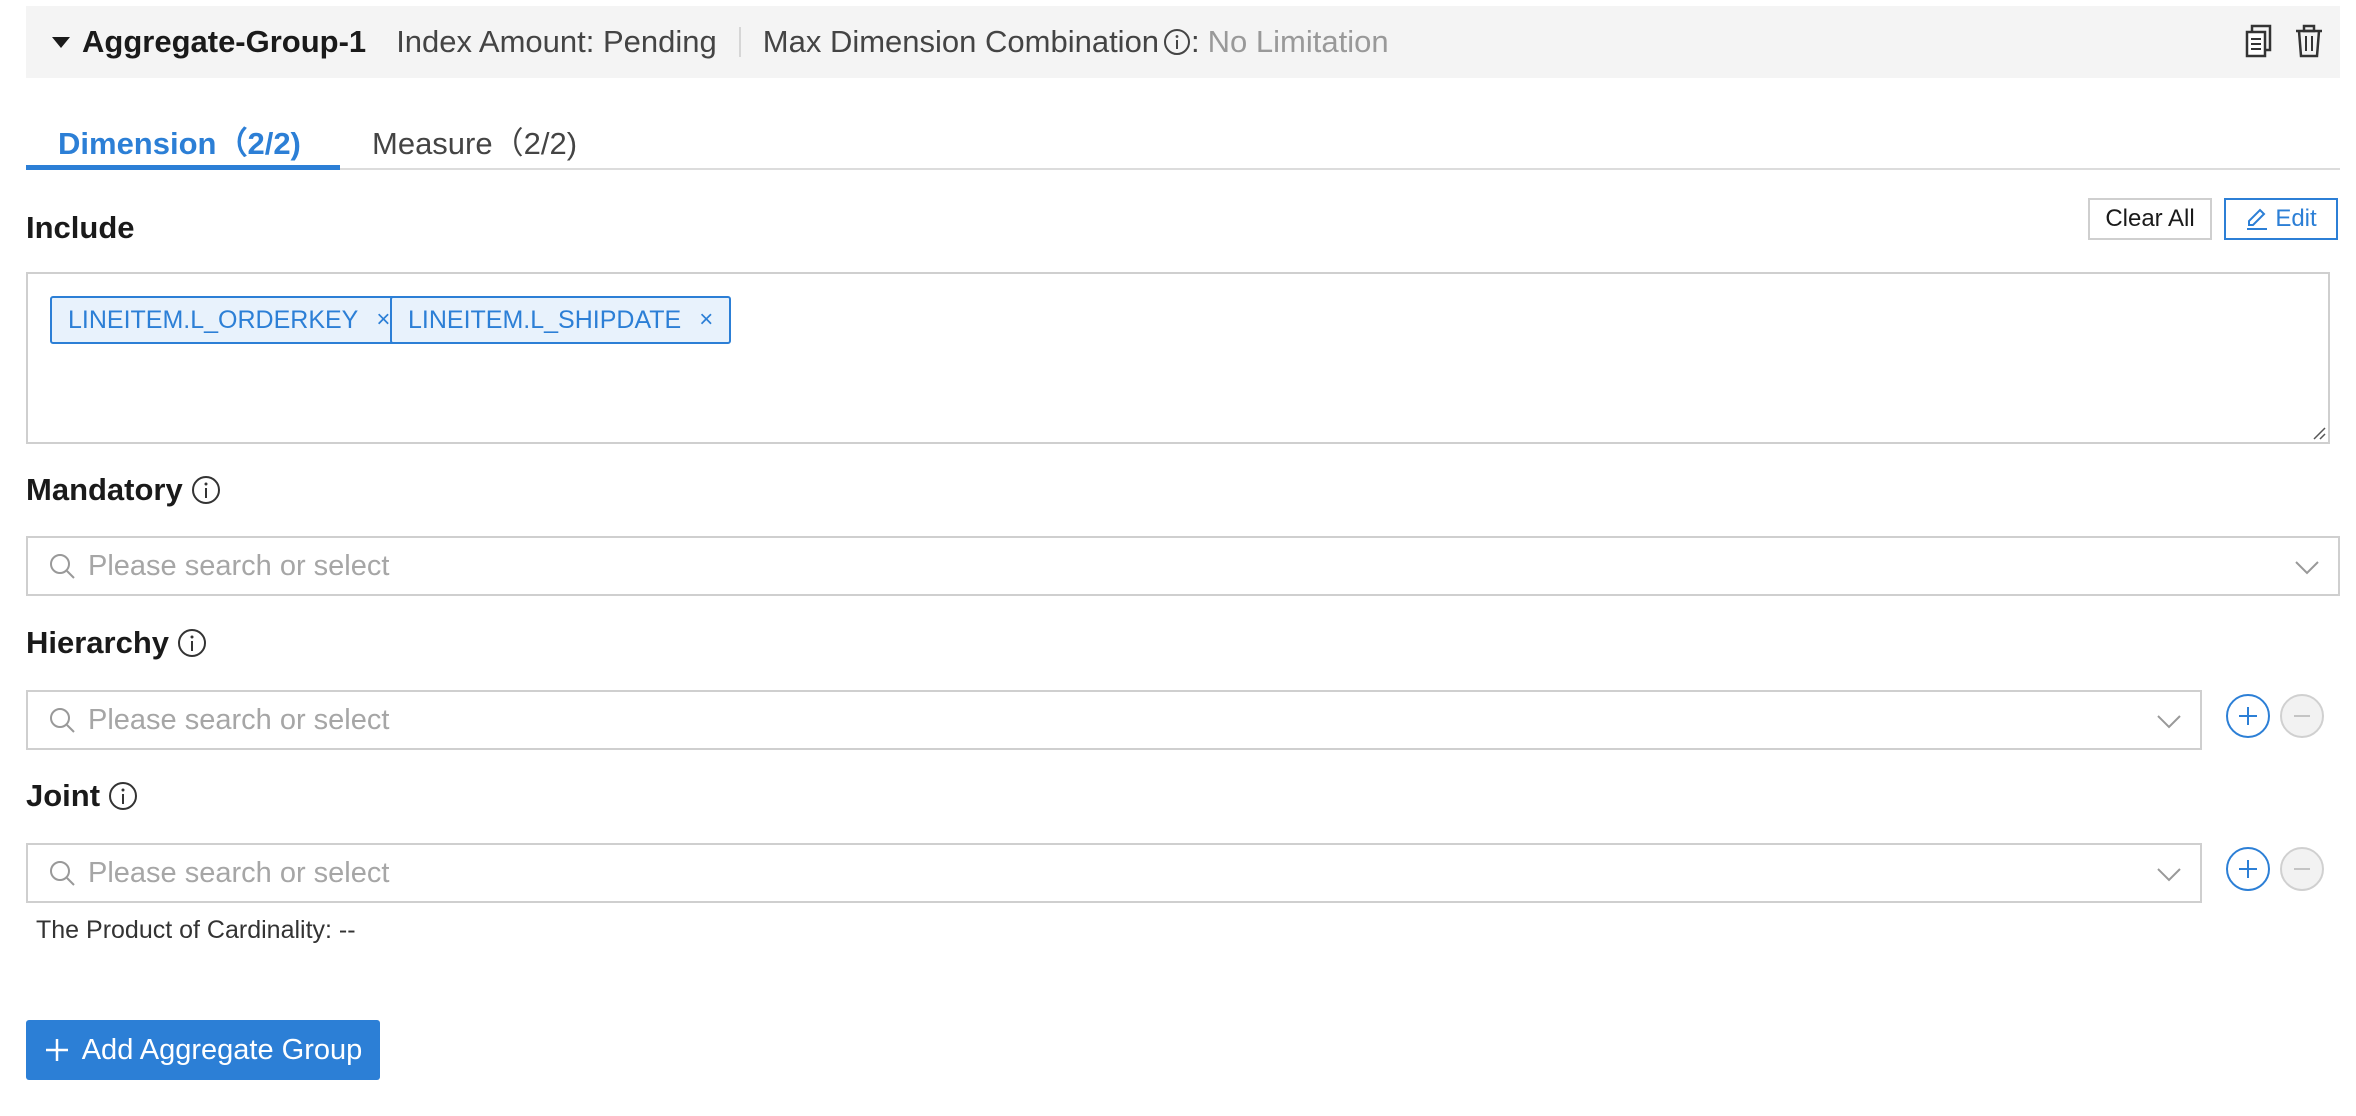 This screenshot has width=2356, height=1116. I want to click on remove-joint-button, so click(2302, 869).